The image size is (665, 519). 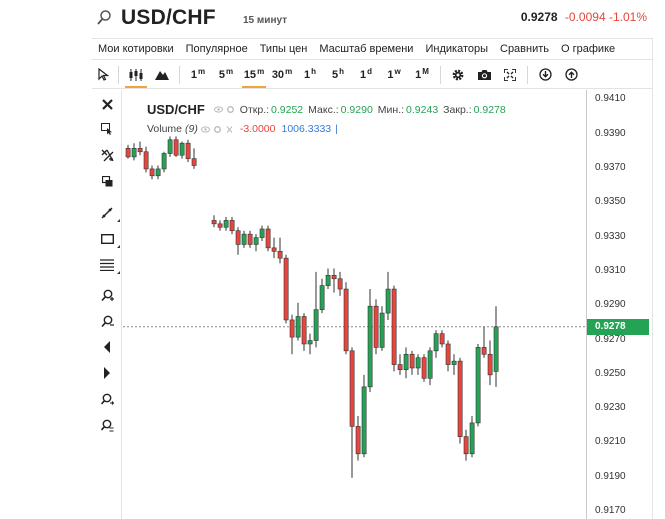 I want to click on timeframe-5m: 5m, so click(x=226, y=75).